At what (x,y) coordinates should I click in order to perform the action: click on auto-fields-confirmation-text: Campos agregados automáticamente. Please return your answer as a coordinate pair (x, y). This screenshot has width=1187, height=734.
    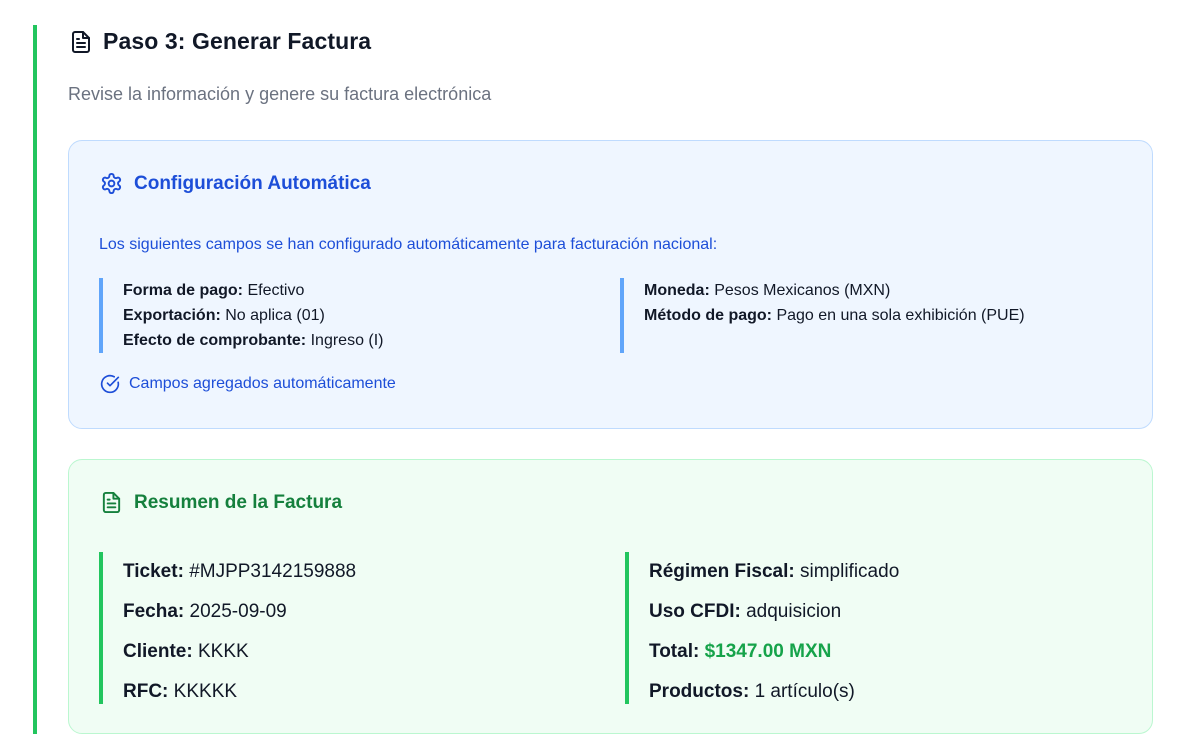
    Looking at the image, I should click on (262, 383).